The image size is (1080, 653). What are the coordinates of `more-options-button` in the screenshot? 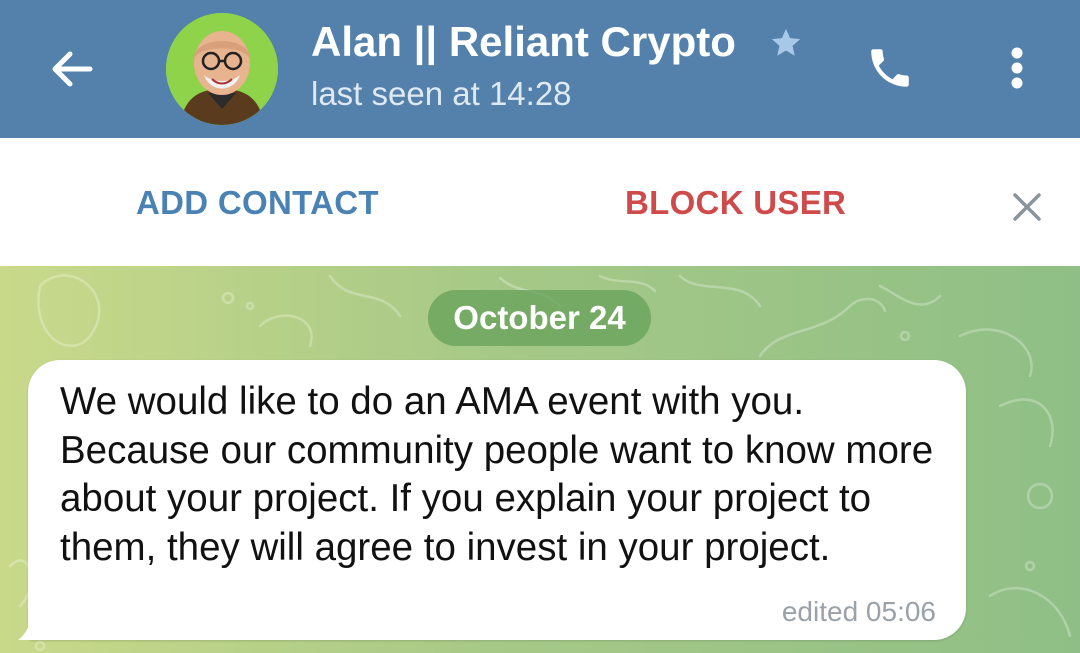 It's located at (1017, 68).